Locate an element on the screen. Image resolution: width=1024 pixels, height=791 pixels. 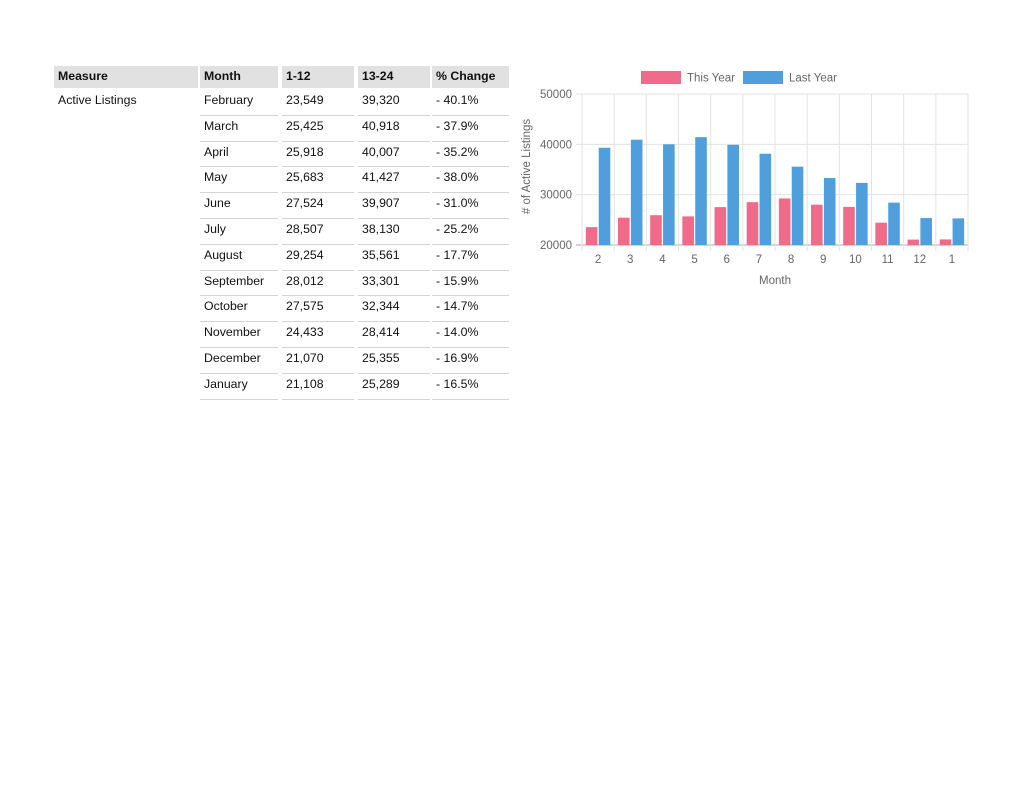
table-row: March 25,425 40,918- 37.9% is located at coordinates (281, 129).